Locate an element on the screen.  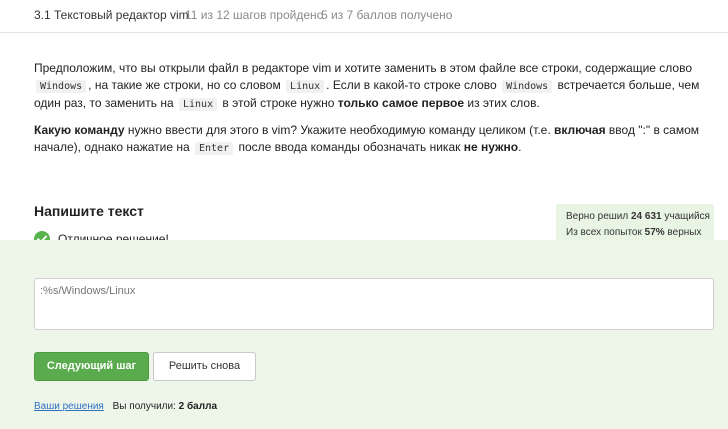
next-step-button: Следующий шаг is located at coordinates (91, 366).